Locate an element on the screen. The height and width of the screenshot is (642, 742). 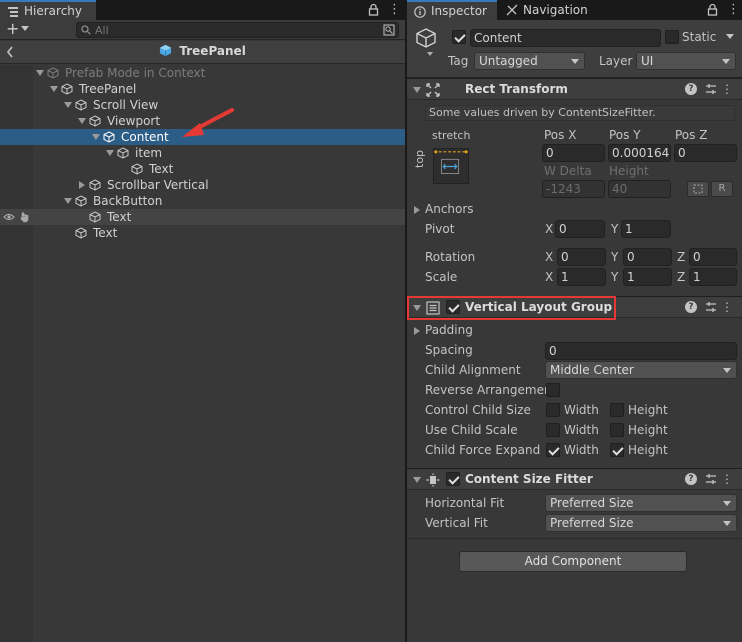
padding-fold-icon is located at coordinates (417, 331).